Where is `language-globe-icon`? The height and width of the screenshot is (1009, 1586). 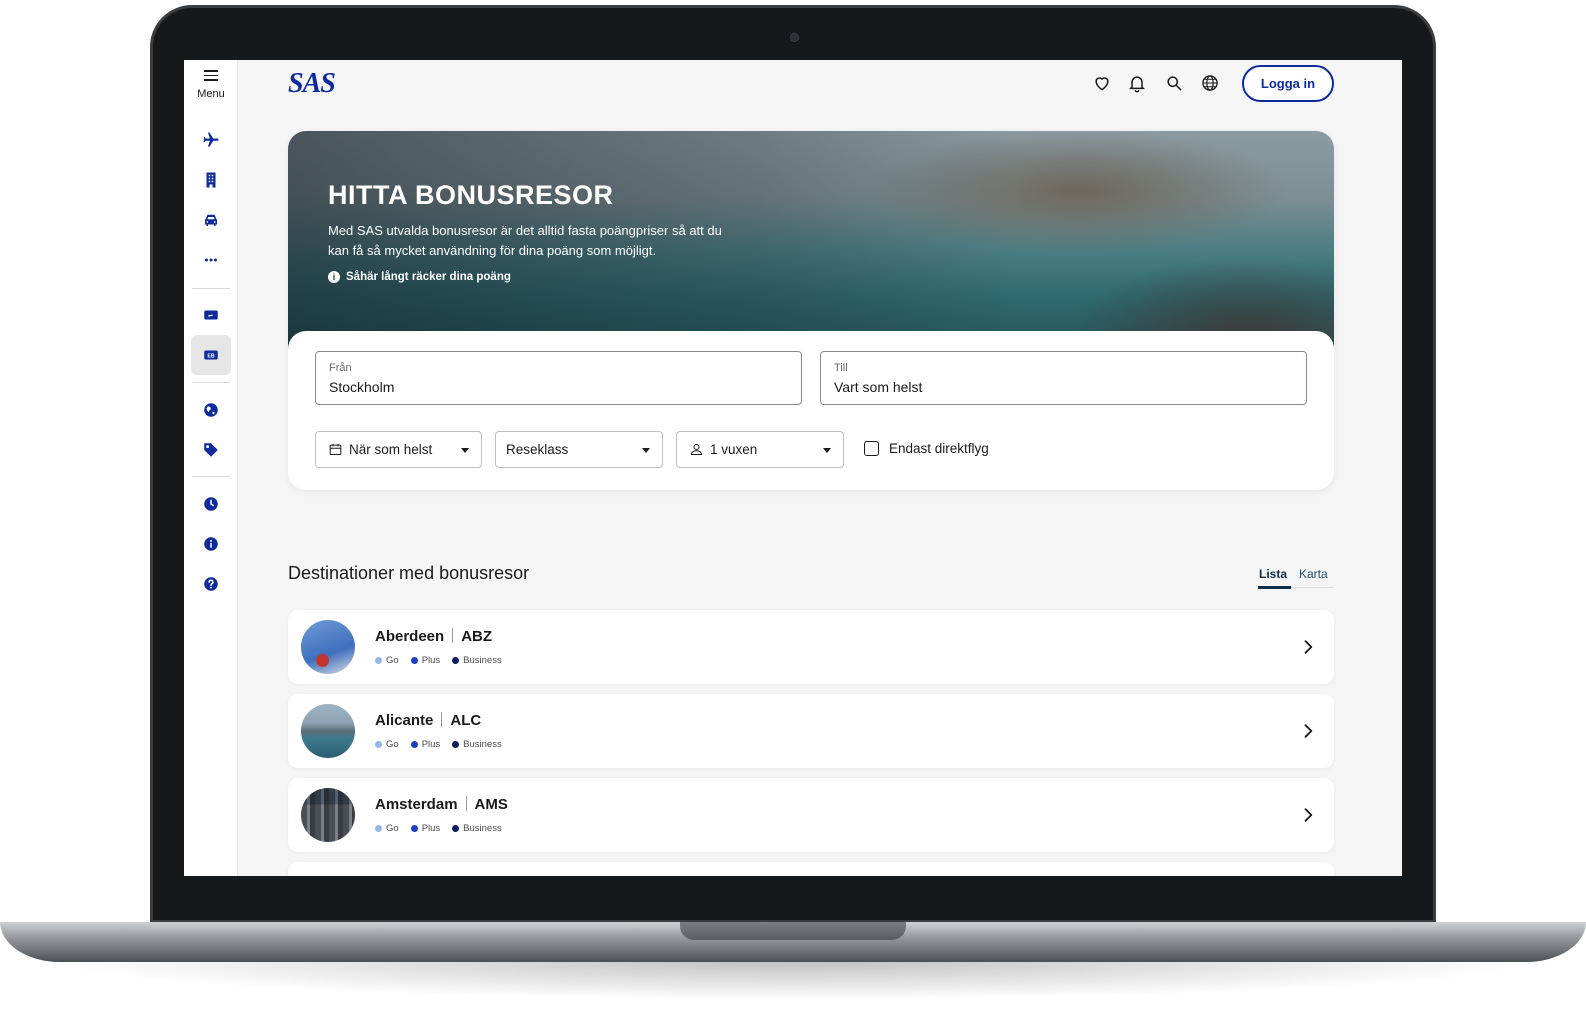
language-globe-icon is located at coordinates (1210, 83).